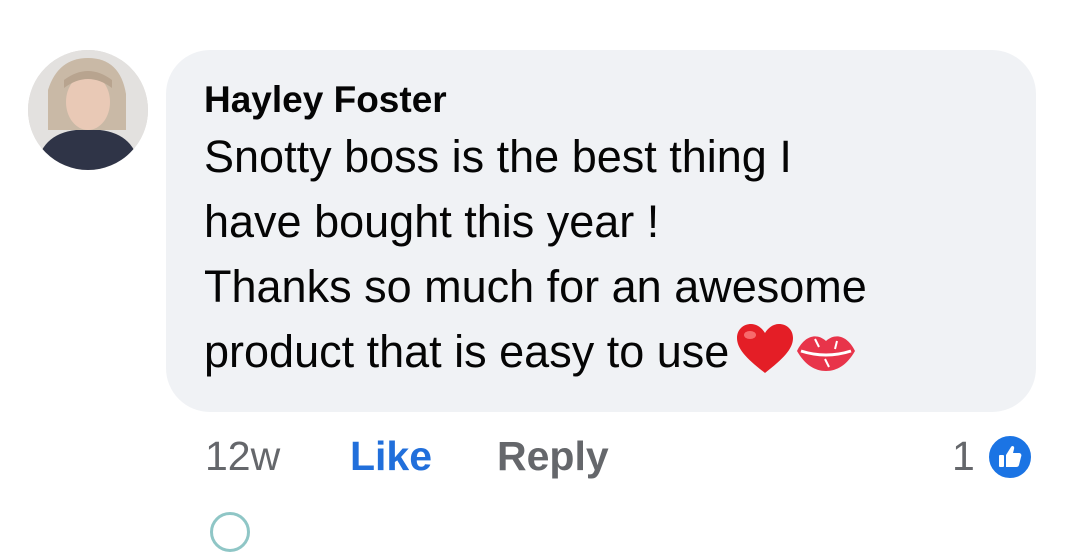  Describe the element at coordinates (467, 351) in the screenshot. I see `comment-line-text: product that is easy to use` at that location.